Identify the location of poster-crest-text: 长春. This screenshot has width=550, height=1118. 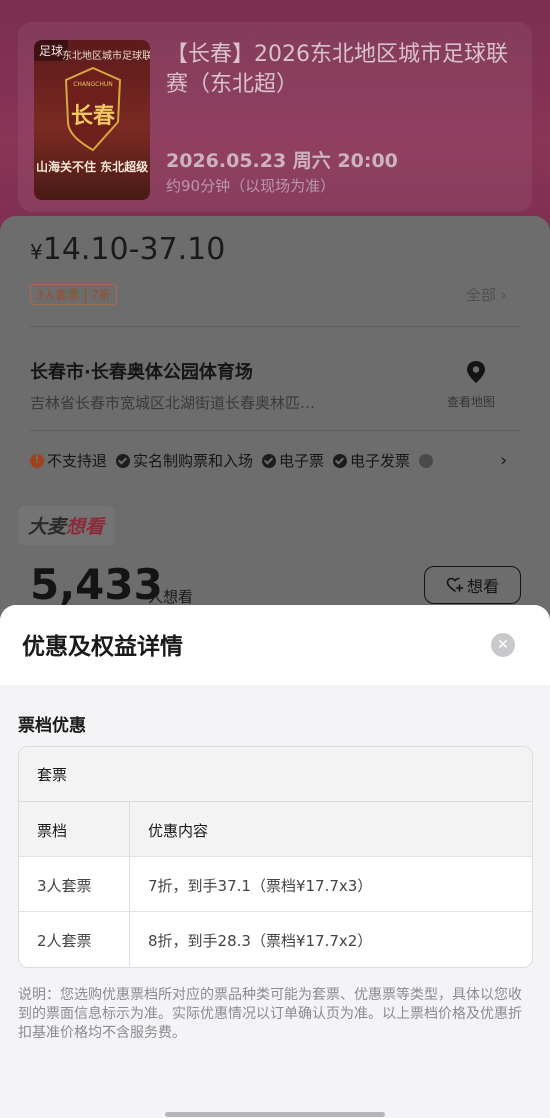
(92, 116).